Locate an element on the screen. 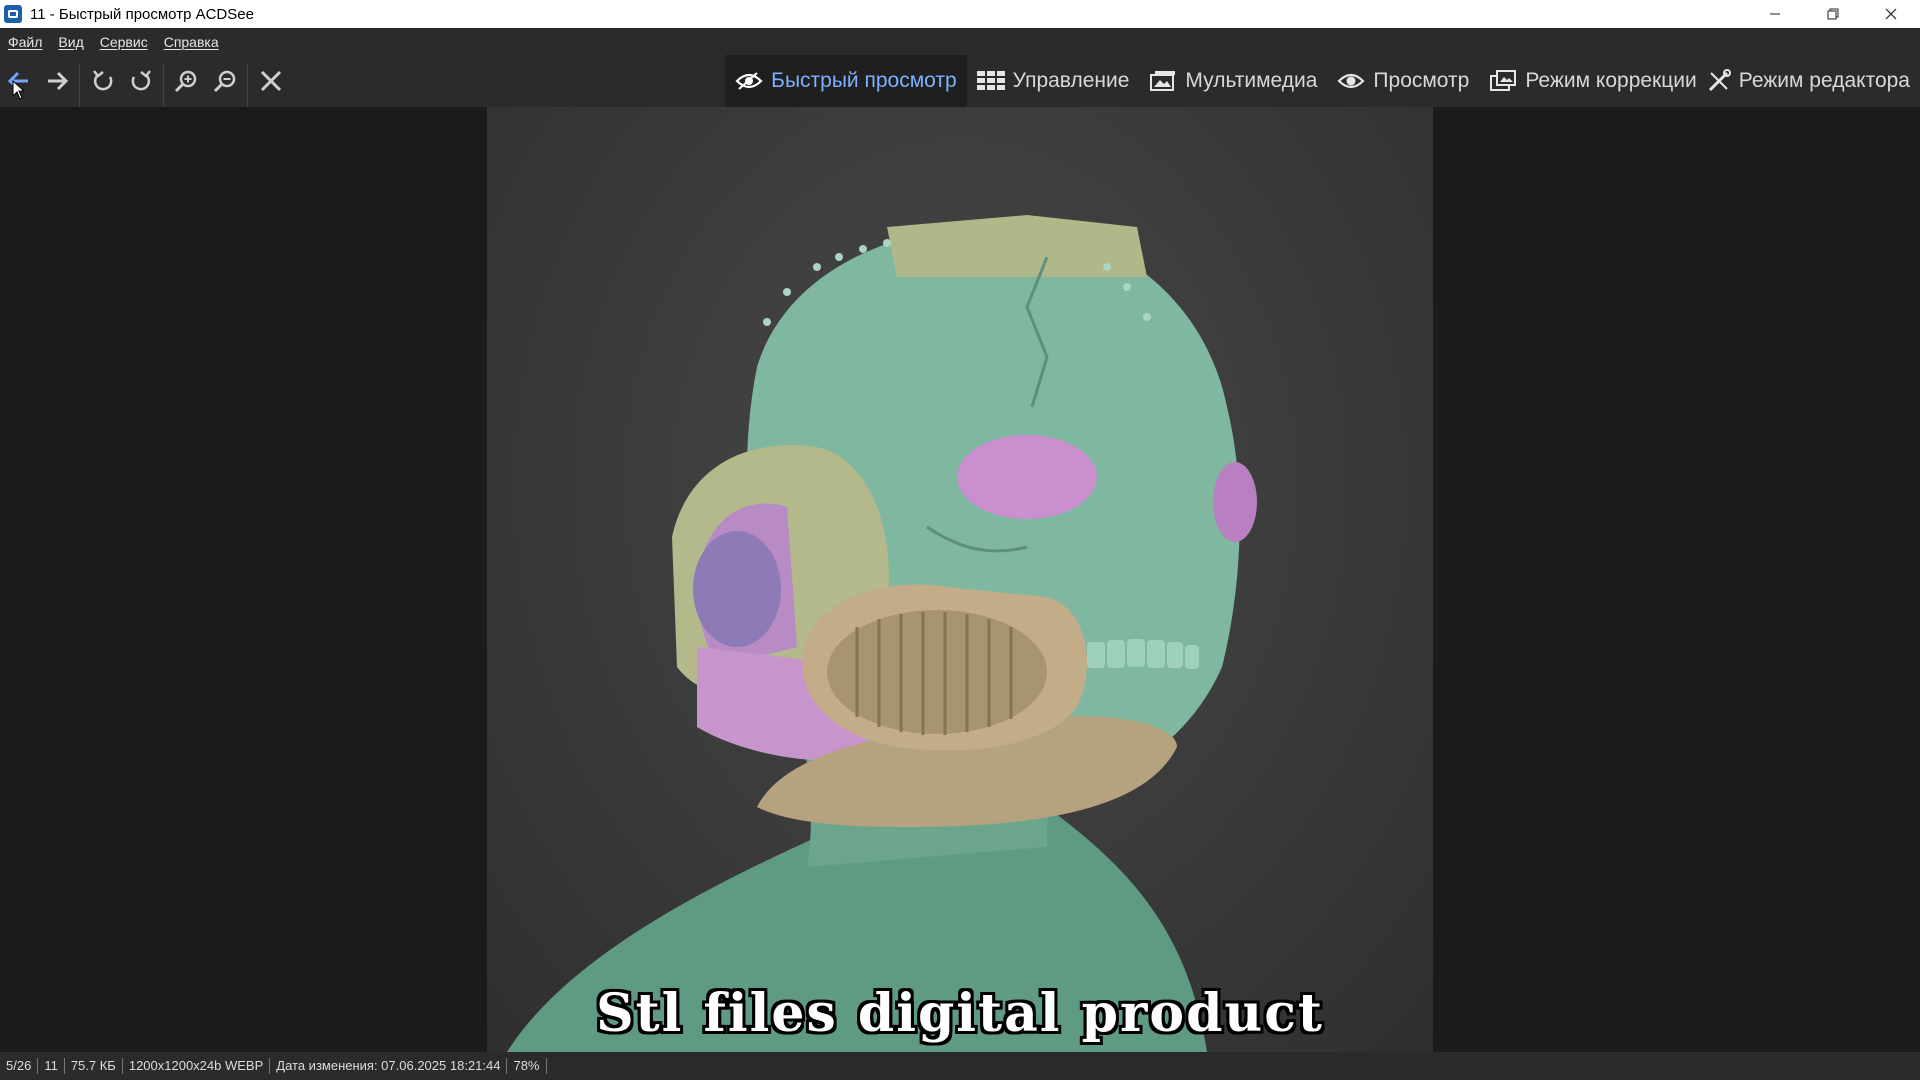  forward-button is located at coordinates (57, 81).